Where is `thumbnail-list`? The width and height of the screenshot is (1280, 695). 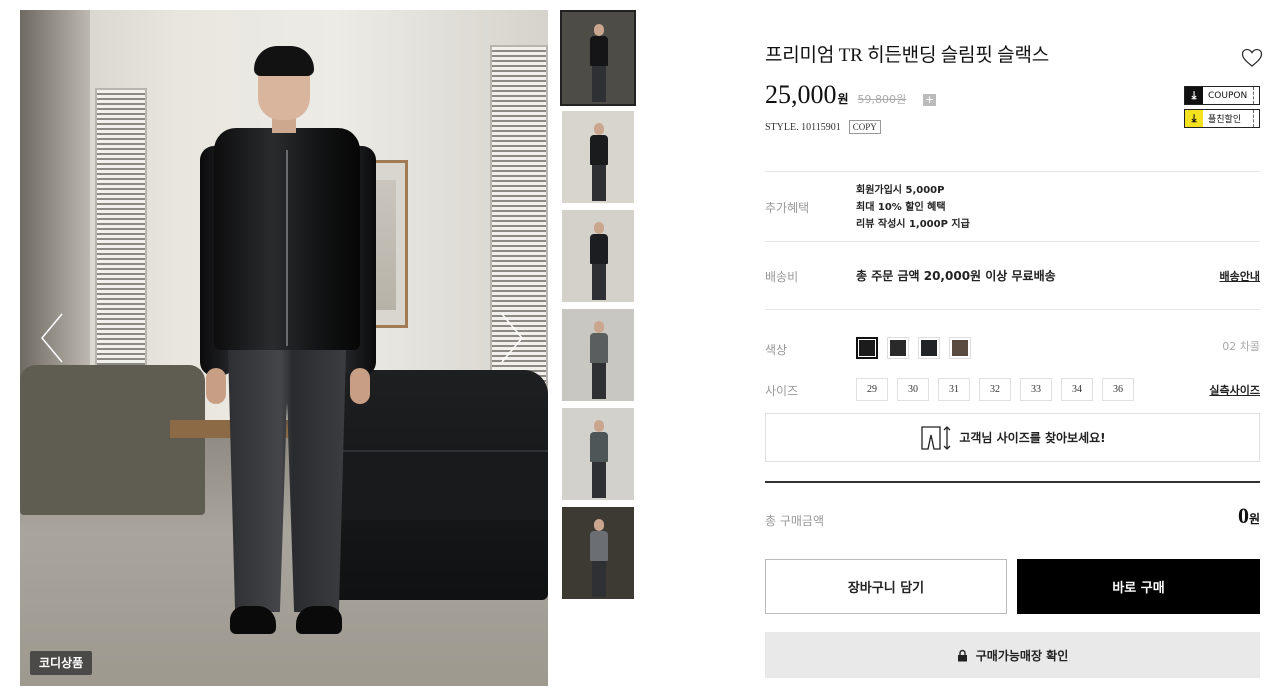 thumbnail-list is located at coordinates (598, 307).